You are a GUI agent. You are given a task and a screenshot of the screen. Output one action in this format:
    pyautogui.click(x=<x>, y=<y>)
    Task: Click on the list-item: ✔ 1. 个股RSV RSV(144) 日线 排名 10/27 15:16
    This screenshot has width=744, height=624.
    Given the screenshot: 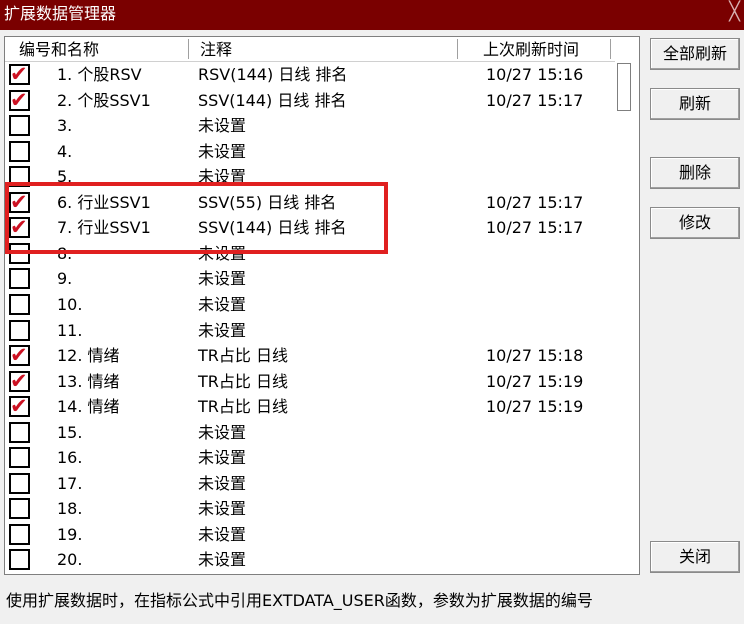 What is the action you would take?
    pyautogui.click(x=310, y=75)
    